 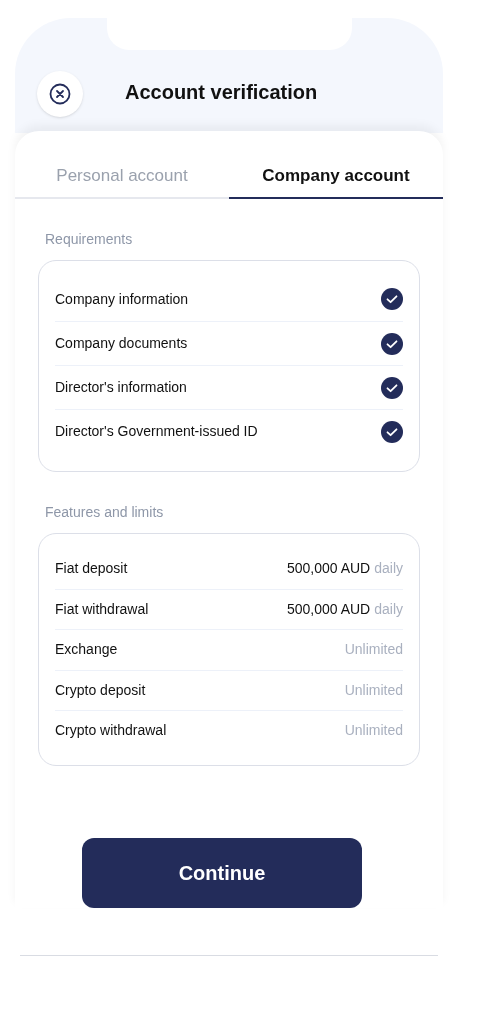 I want to click on tab: Company account, so click(x=336, y=177).